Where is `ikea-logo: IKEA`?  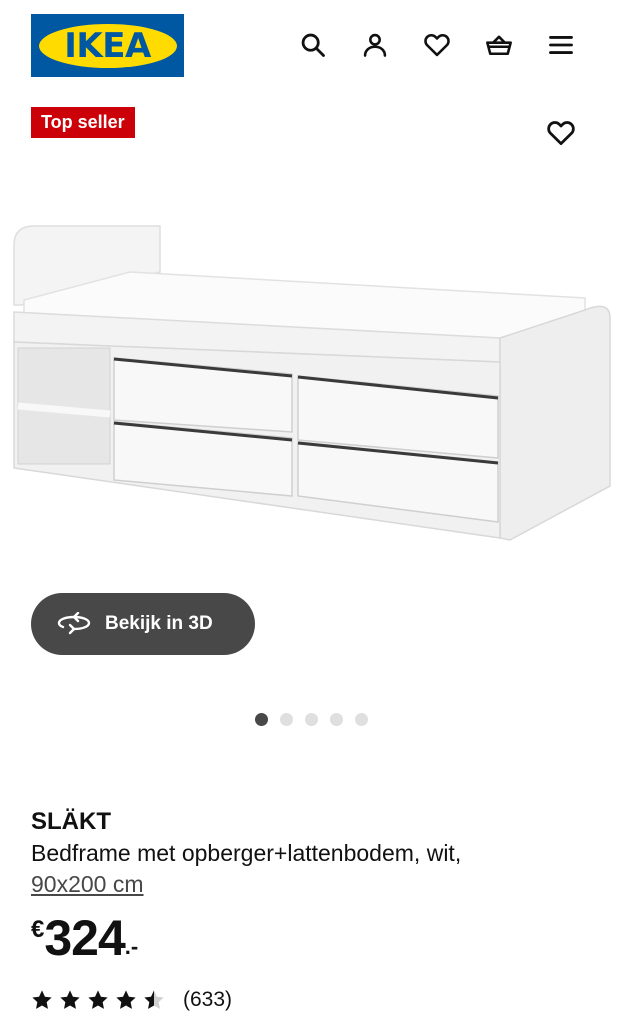 ikea-logo: IKEA is located at coordinates (107, 45).